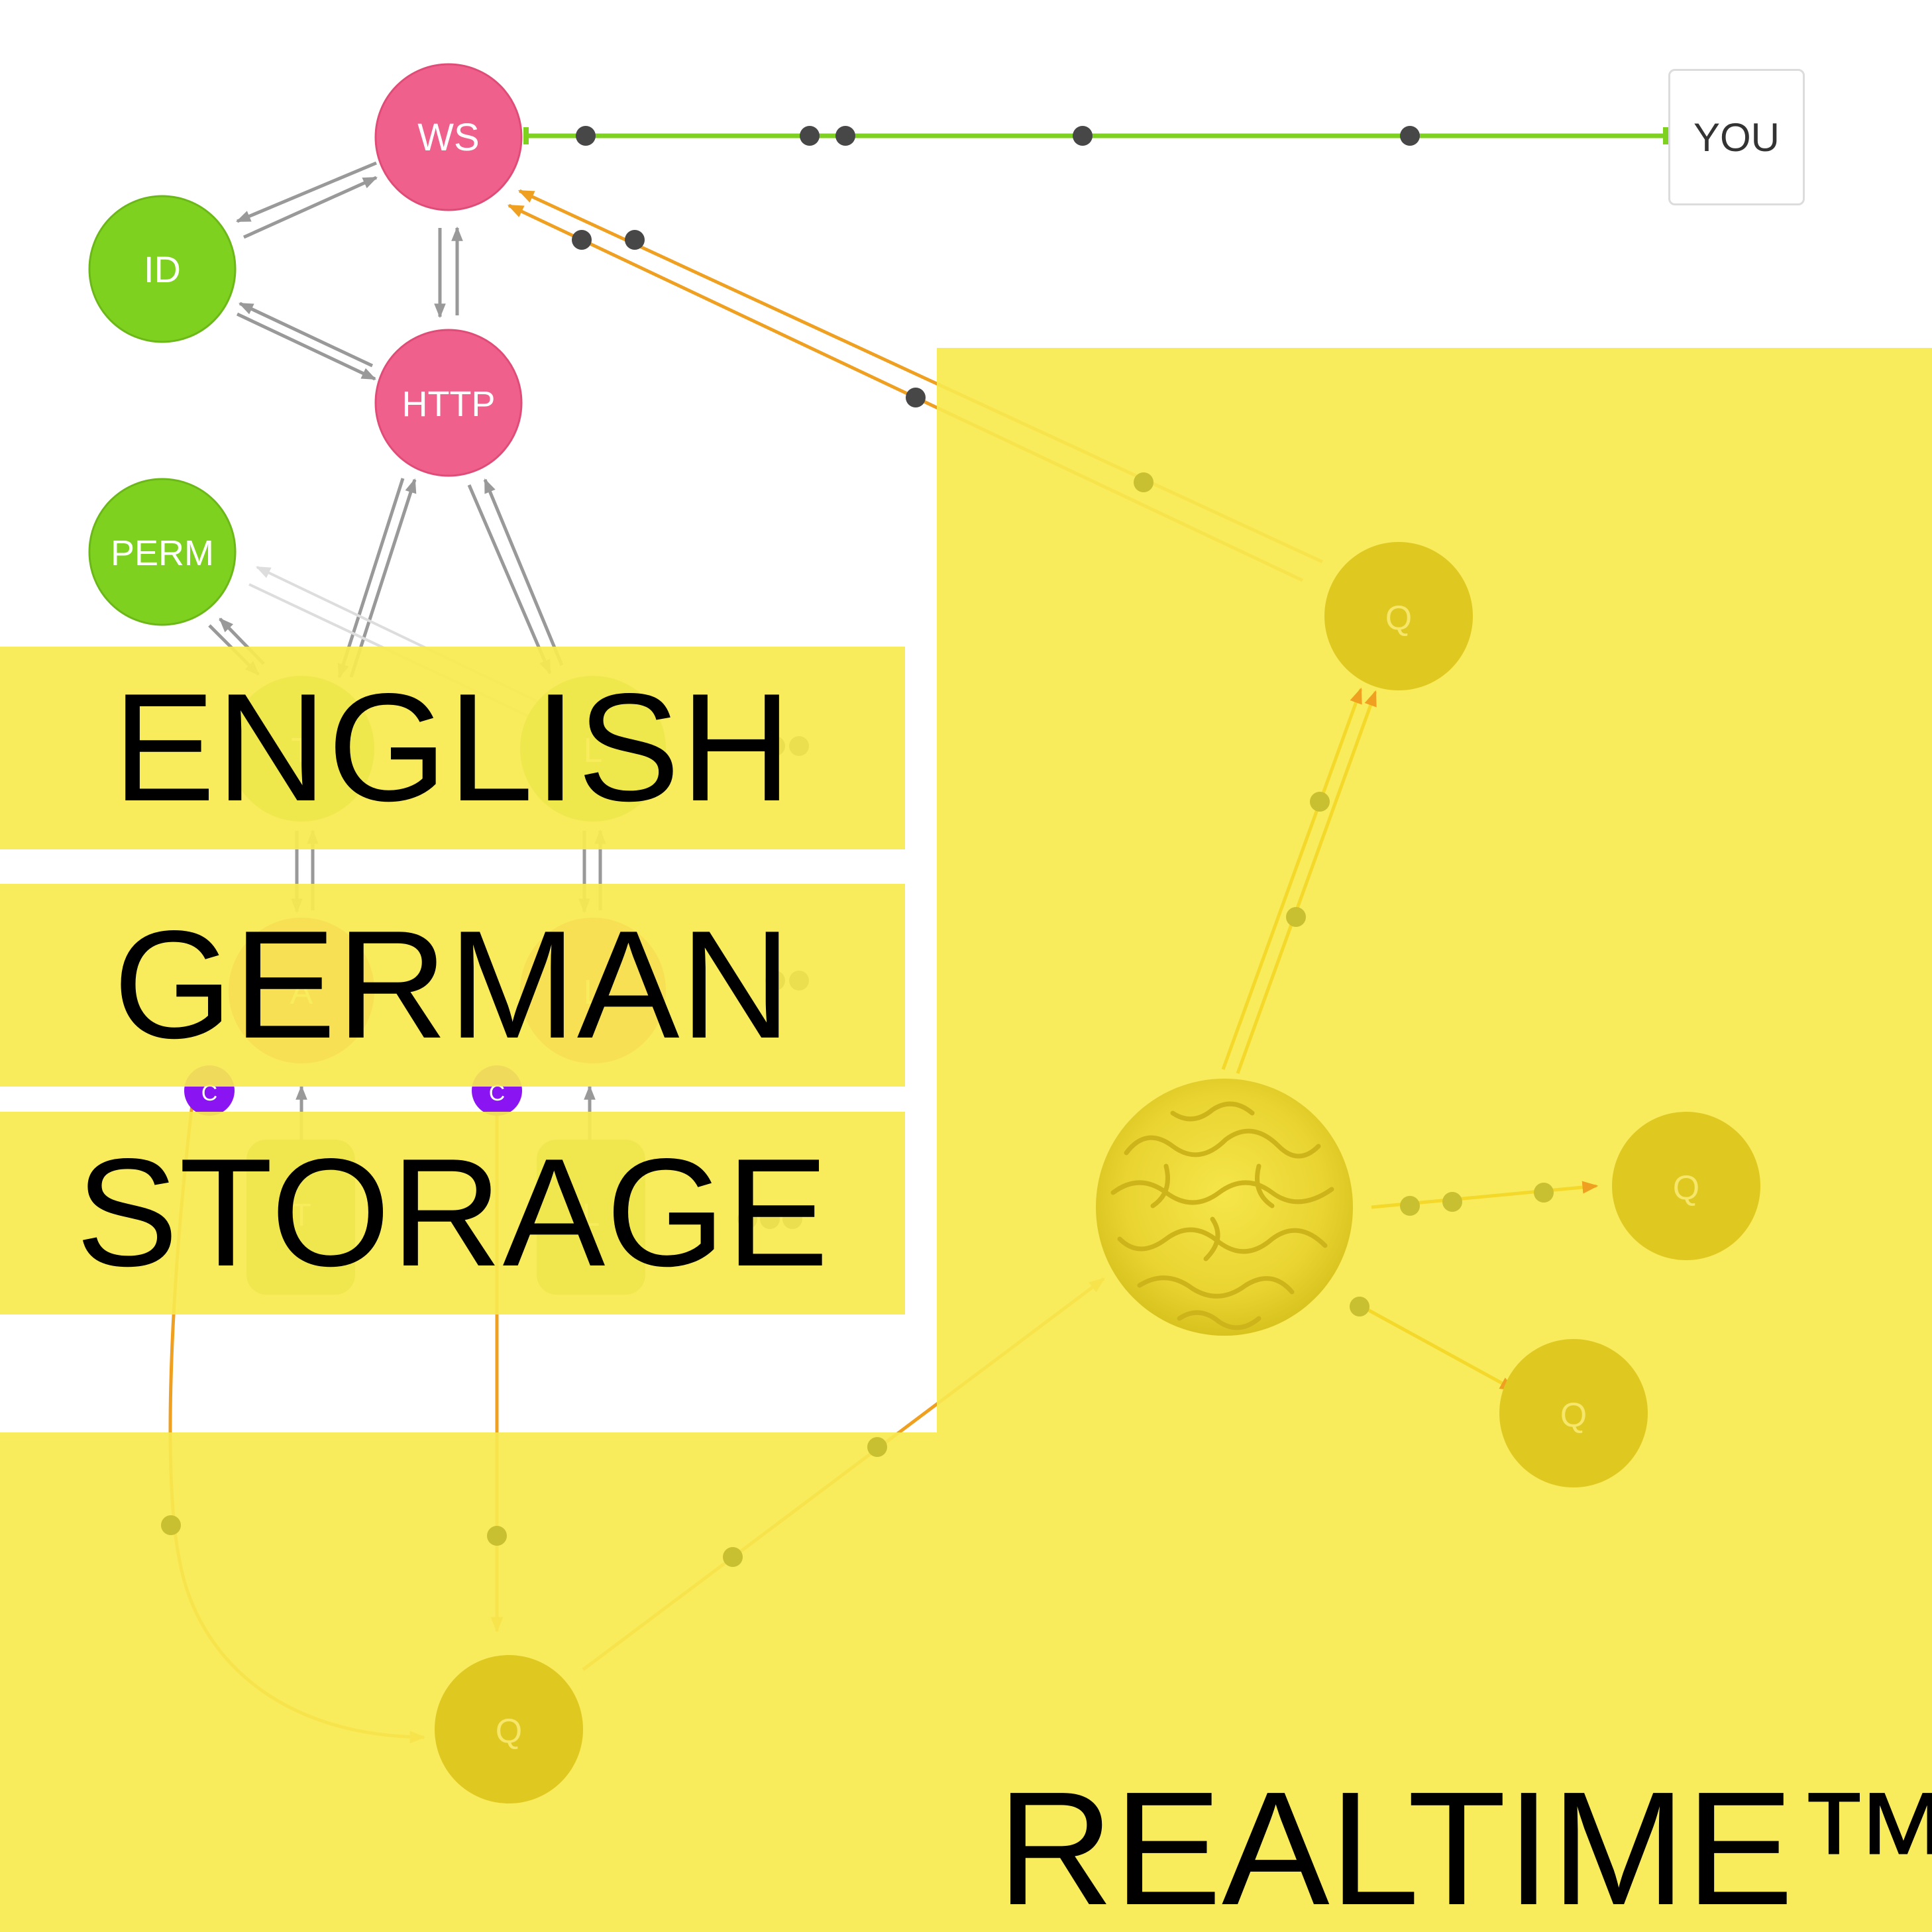 The width and height of the screenshot is (1932, 1932). What do you see at coordinates (1224, 1207) in the screenshot?
I see `brain-icon` at bounding box center [1224, 1207].